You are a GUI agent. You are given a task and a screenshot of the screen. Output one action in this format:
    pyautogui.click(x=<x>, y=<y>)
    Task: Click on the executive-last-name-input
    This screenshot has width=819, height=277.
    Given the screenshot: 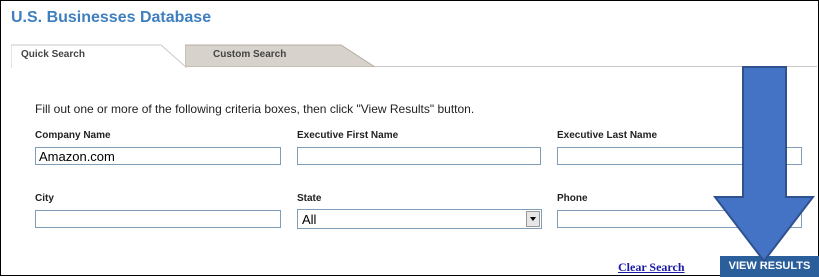 What is the action you would take?
    pyautogui.click(x=679, y=156)
    